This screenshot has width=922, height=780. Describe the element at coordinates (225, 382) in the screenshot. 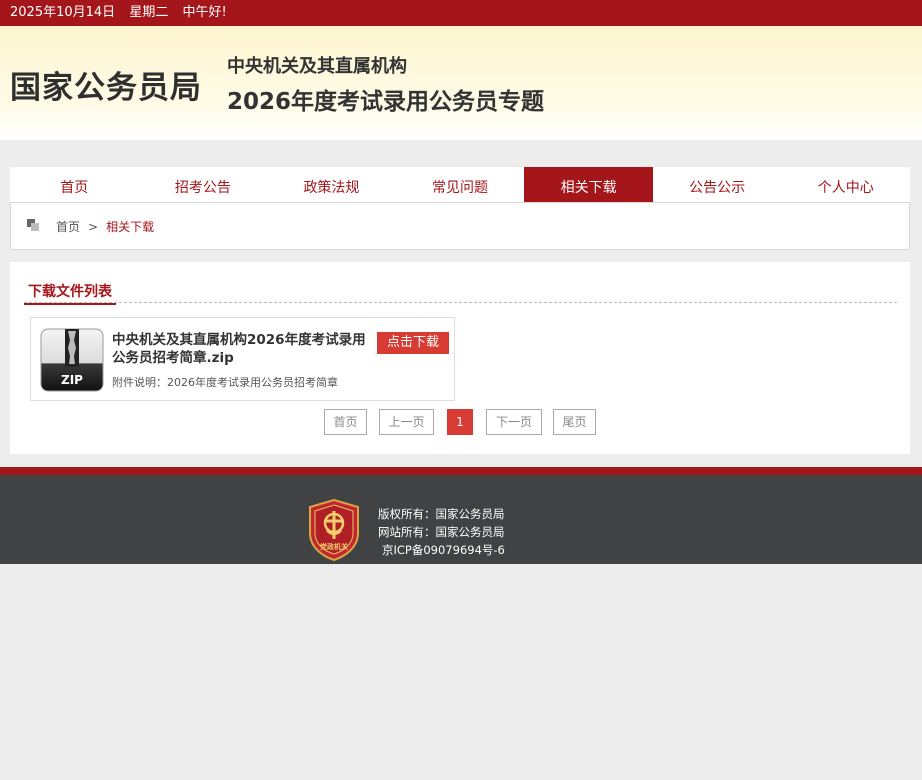

I see `file-description: 附件说明：2026年度考试录用公务员招考简章` at that location.